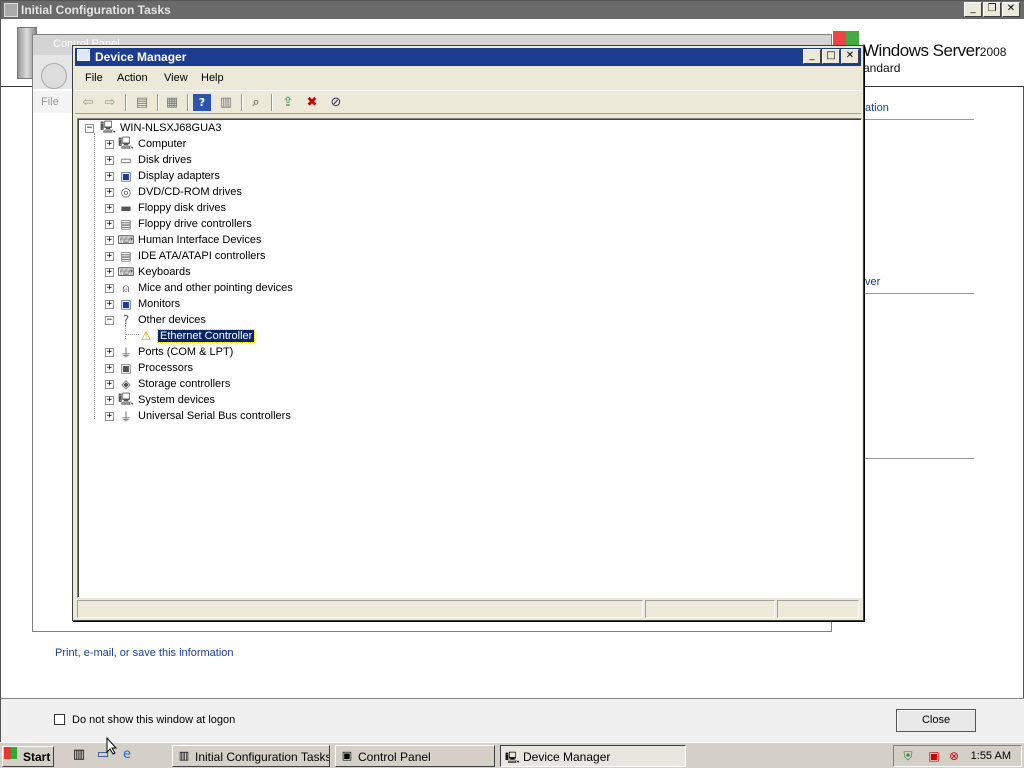 The height and width of the screenshot is (768, 1024). Describe the element at coordinates (88, 102) in the screenshot. I see `back-icon: ⇦` at that location.